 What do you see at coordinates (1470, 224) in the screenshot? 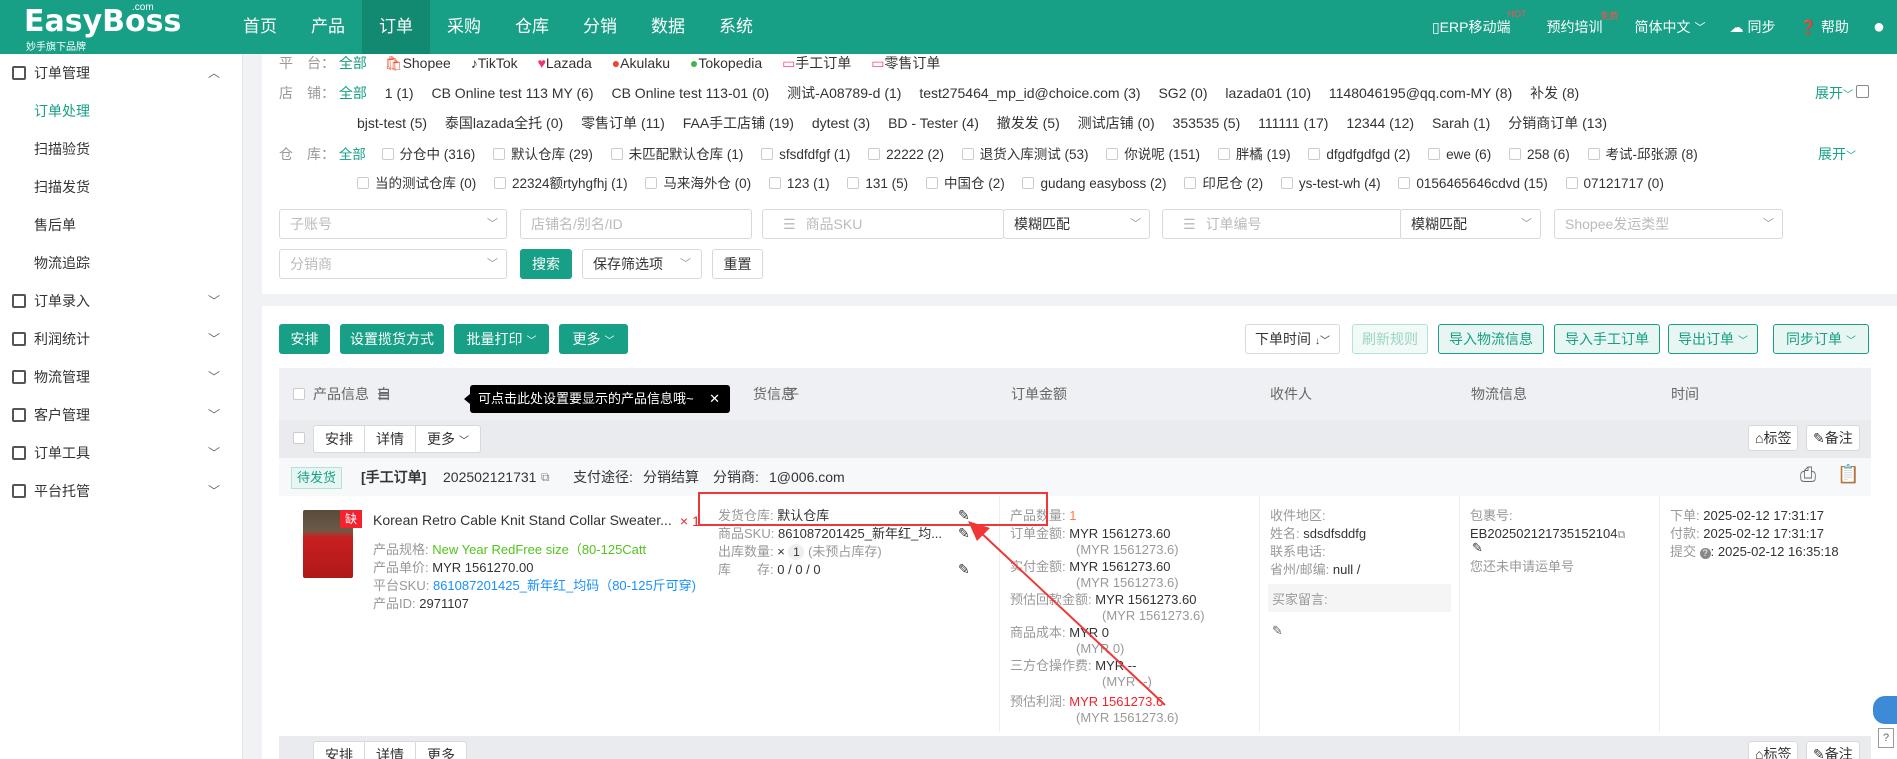
I see `order-match-select: 模糊匹配 ﹀` at bounding box center [1470, 224].